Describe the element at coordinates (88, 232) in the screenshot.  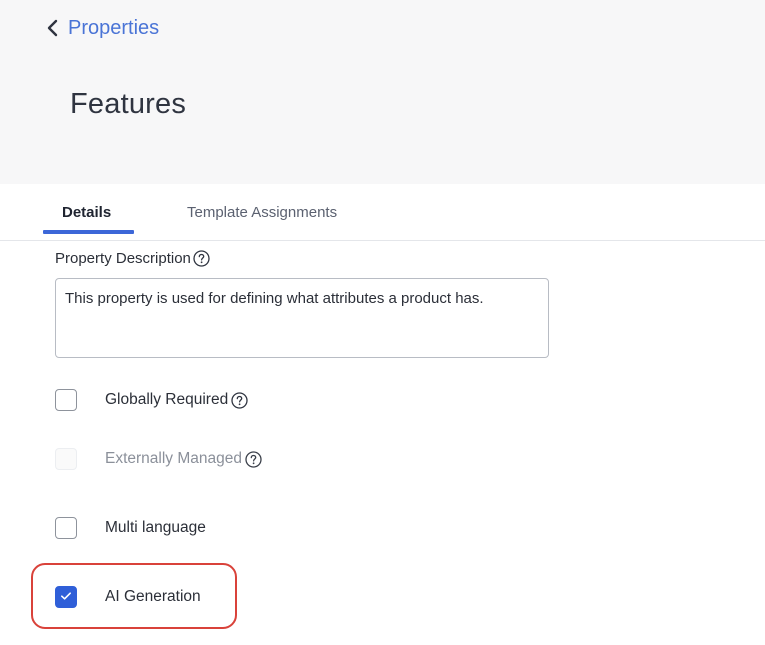
I see `active-tab-indicator` at that location.